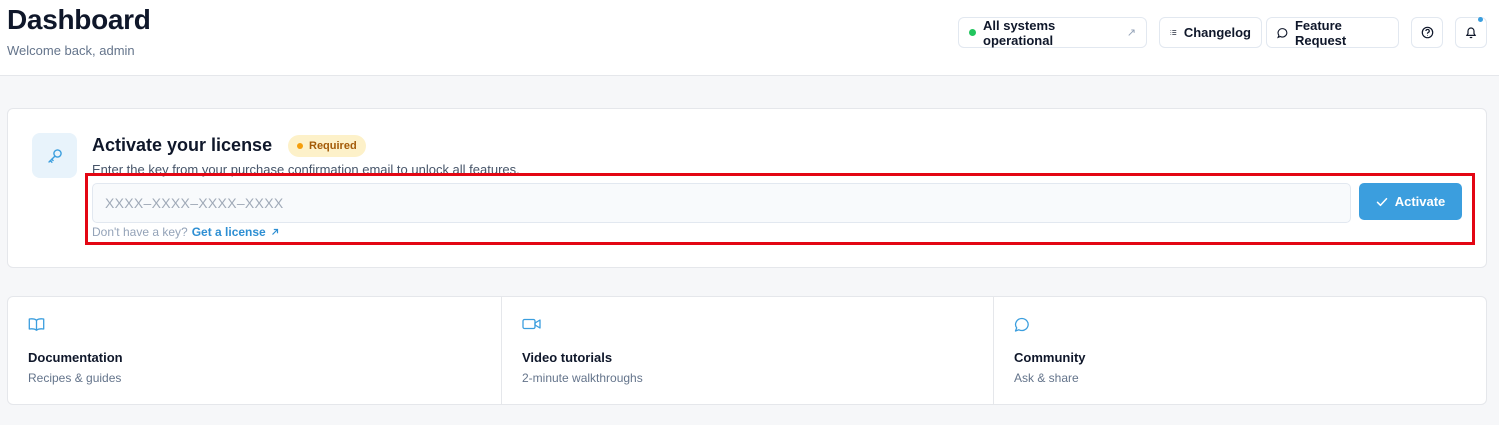 The width and height of the screenshot is (1499, 425). What do you see at coordinates (1381, 201) in the screenshot?
I see `check-icon` at bounding box center [1381, 201].